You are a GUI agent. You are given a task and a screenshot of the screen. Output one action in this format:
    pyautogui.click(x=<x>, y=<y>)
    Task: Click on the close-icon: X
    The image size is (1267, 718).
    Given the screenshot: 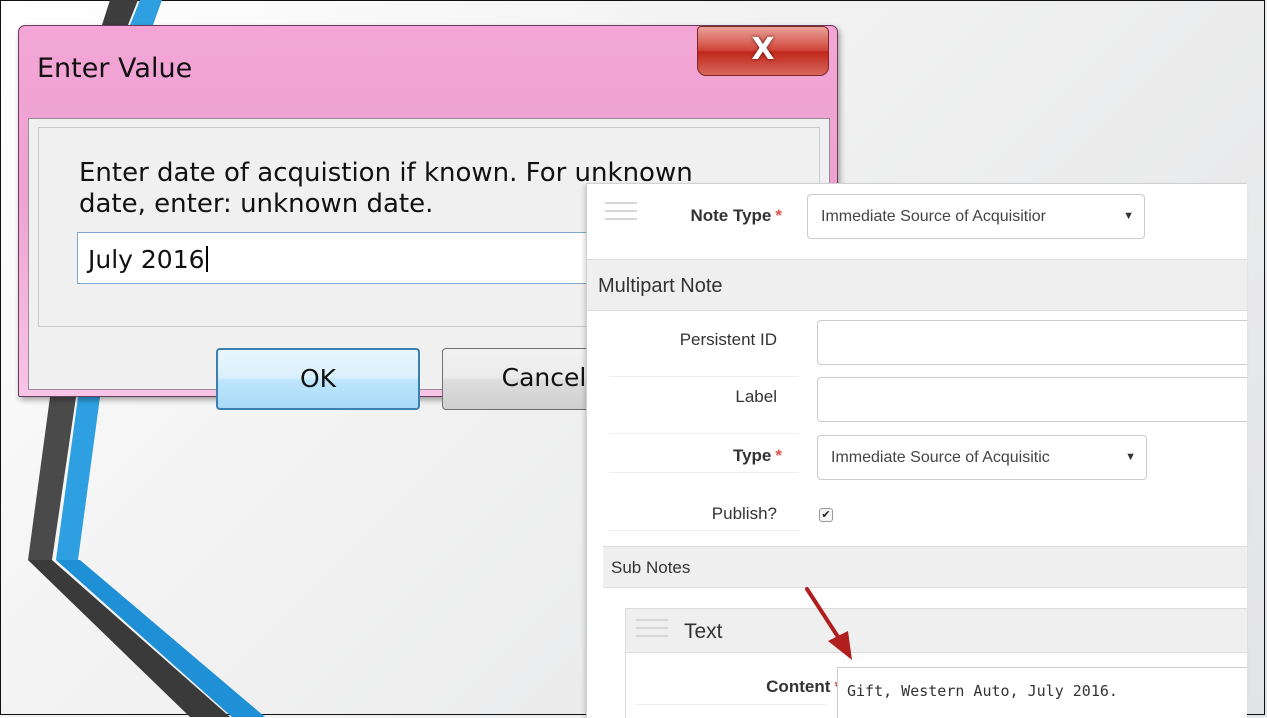 What is the action you would take?
    pyautogui.click(x=763, y=49)
    